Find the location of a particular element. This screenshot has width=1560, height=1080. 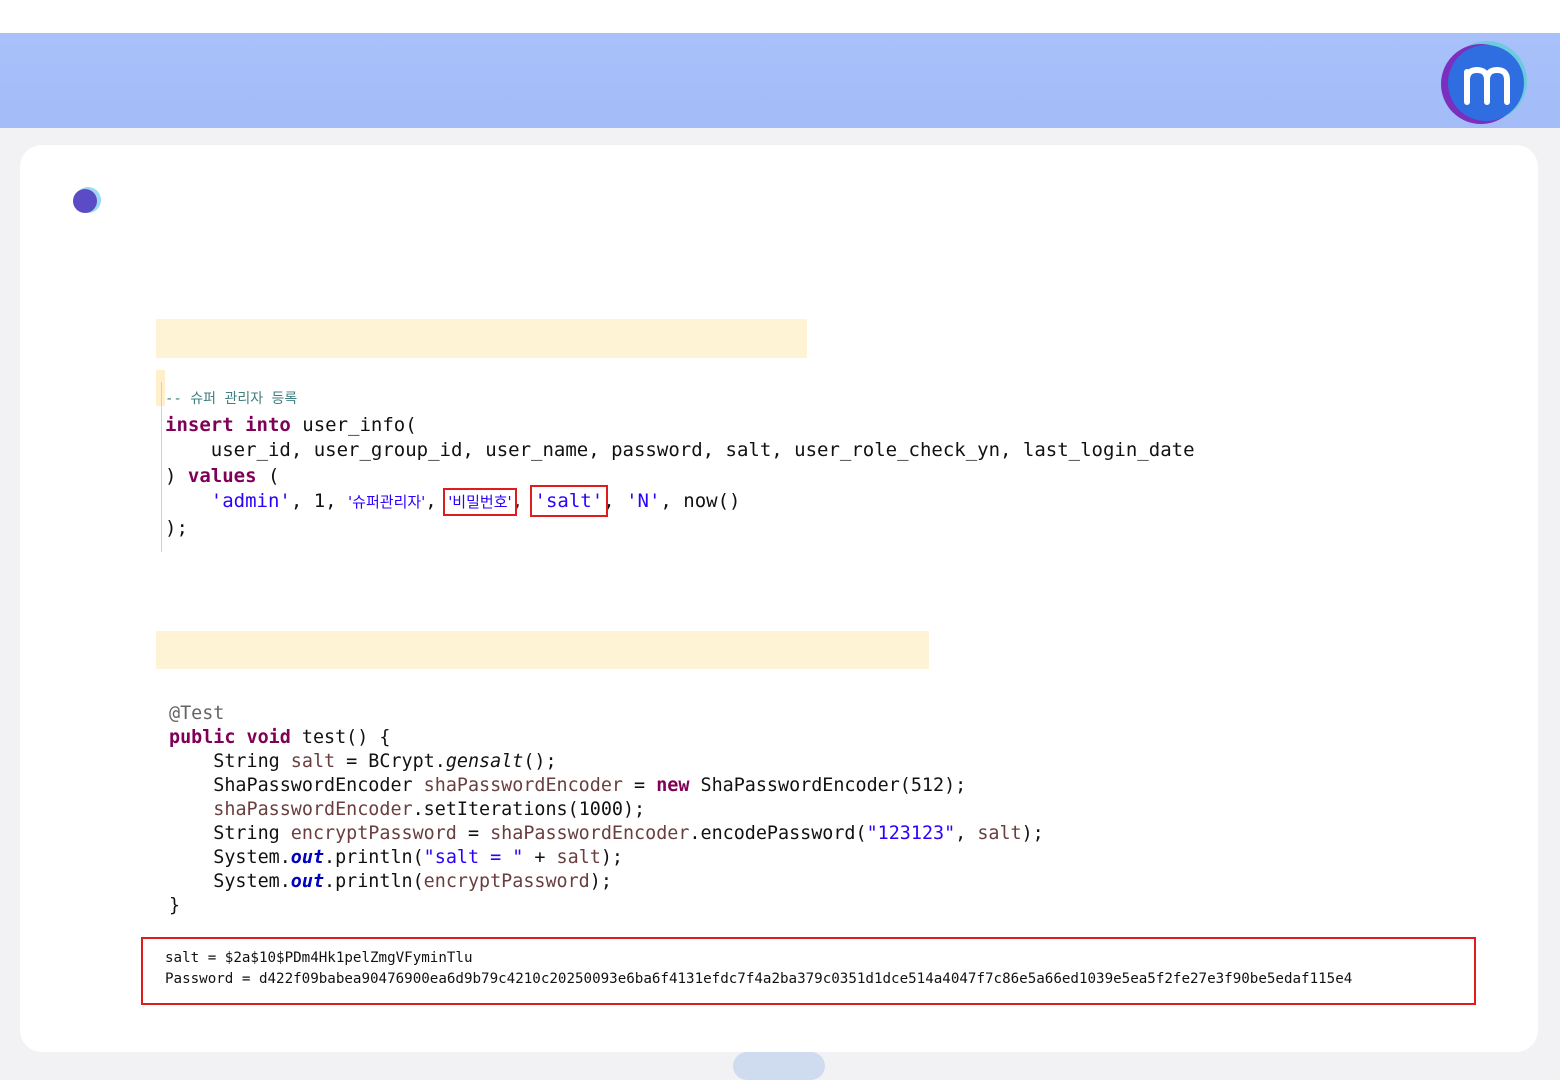

top-margin is located at coordinates (780, 16).